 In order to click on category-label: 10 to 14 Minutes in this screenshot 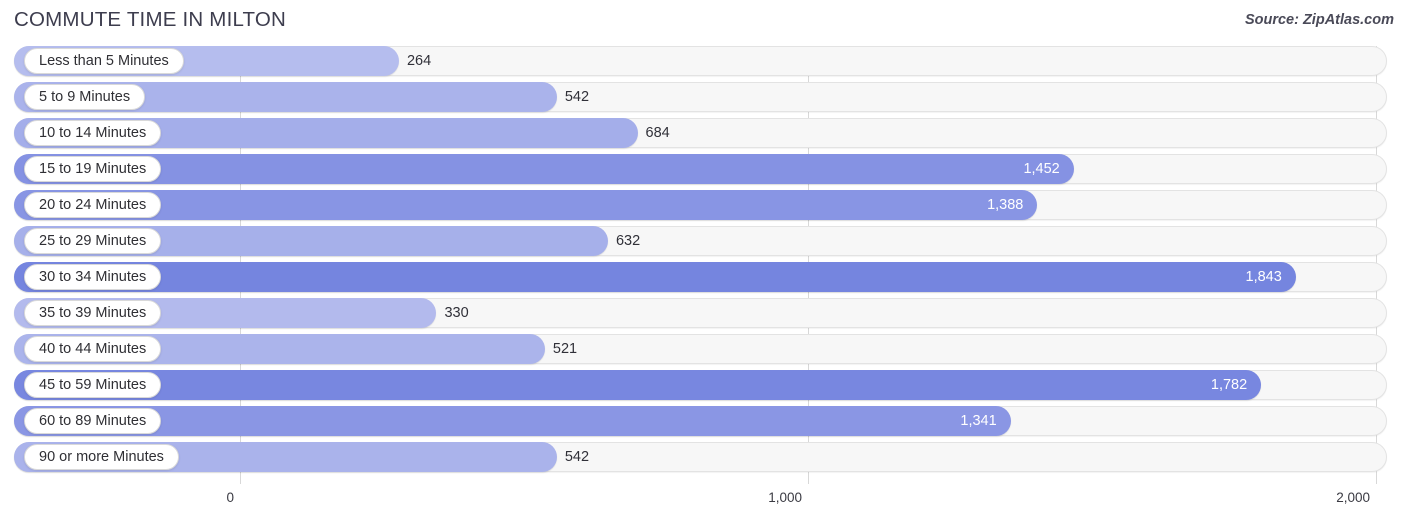, I will do `click(93, 132)`.